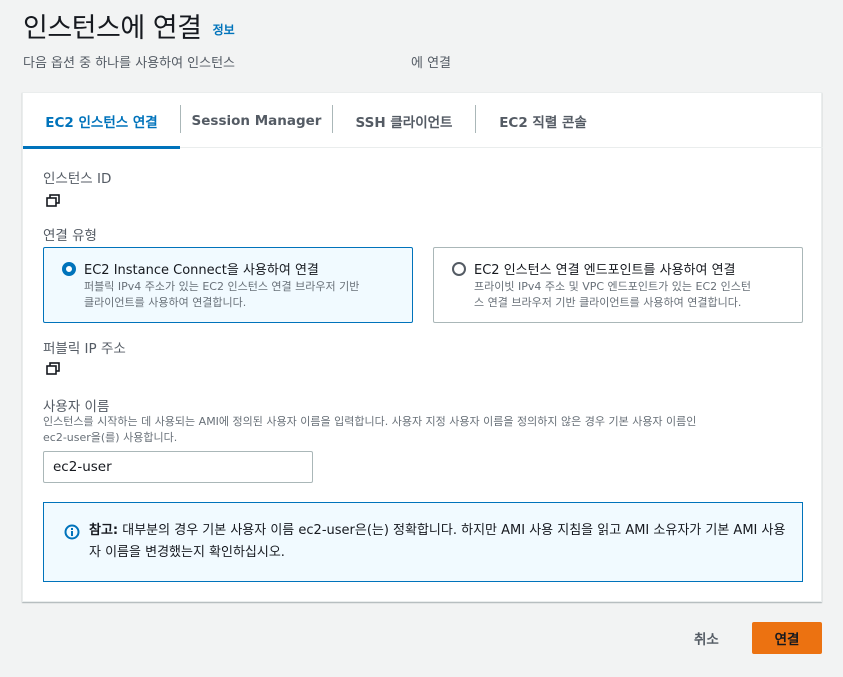  Describe the element at coordinates (70, 236) in the screenshot. I see `connection-type-label: 연결 유형` at that location.